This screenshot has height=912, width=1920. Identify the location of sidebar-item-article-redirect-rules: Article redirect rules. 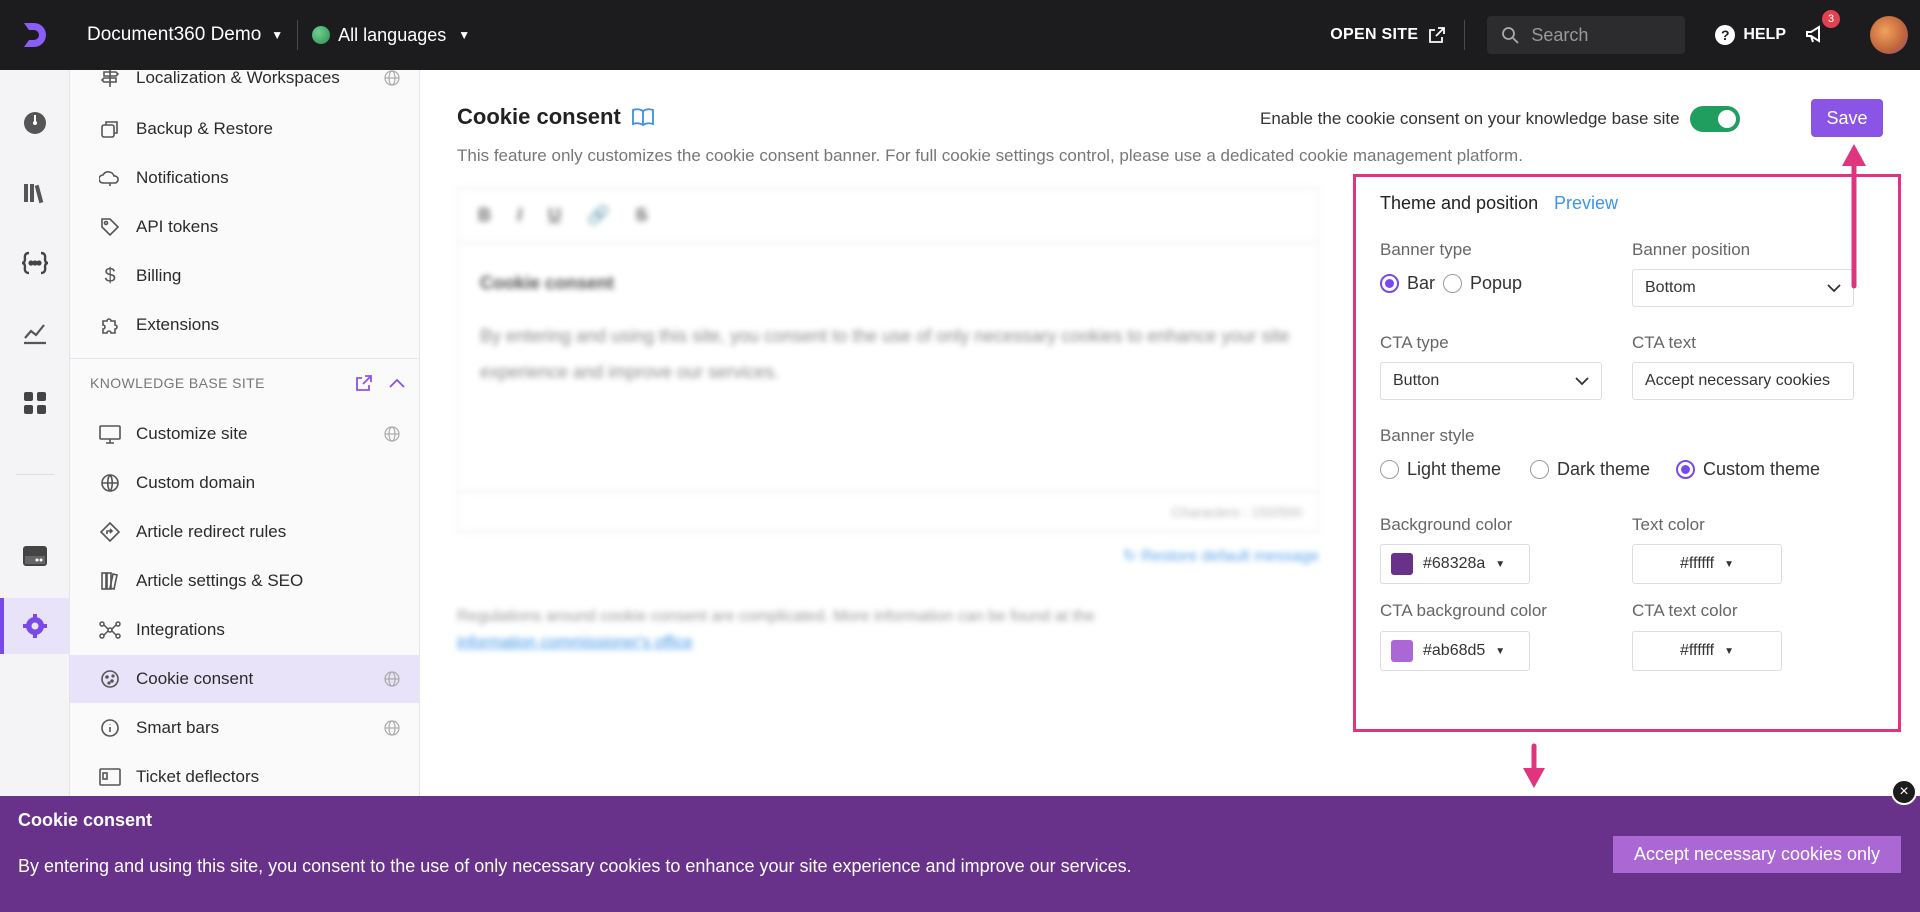
(244, 532).